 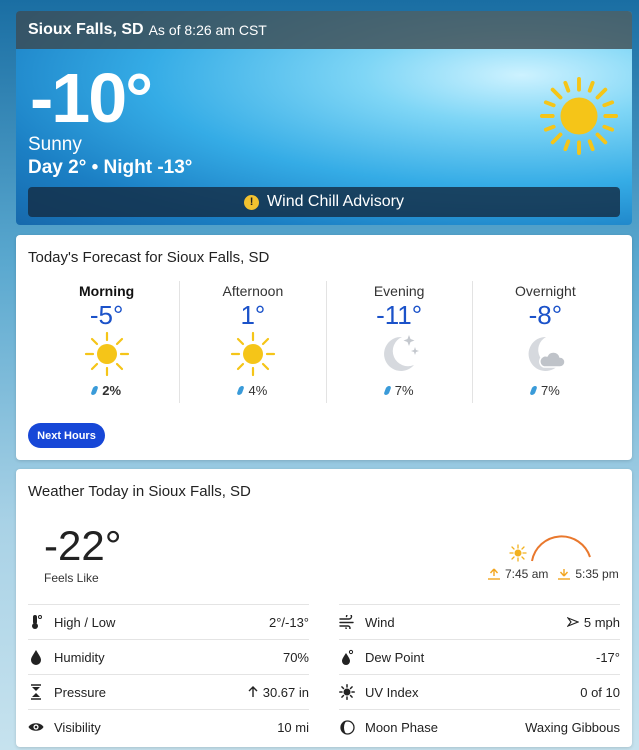 What do you see at coordinates (253, 691) in the screenshot?
I see `arrow-up-icon` at bounding box center [253, 691].